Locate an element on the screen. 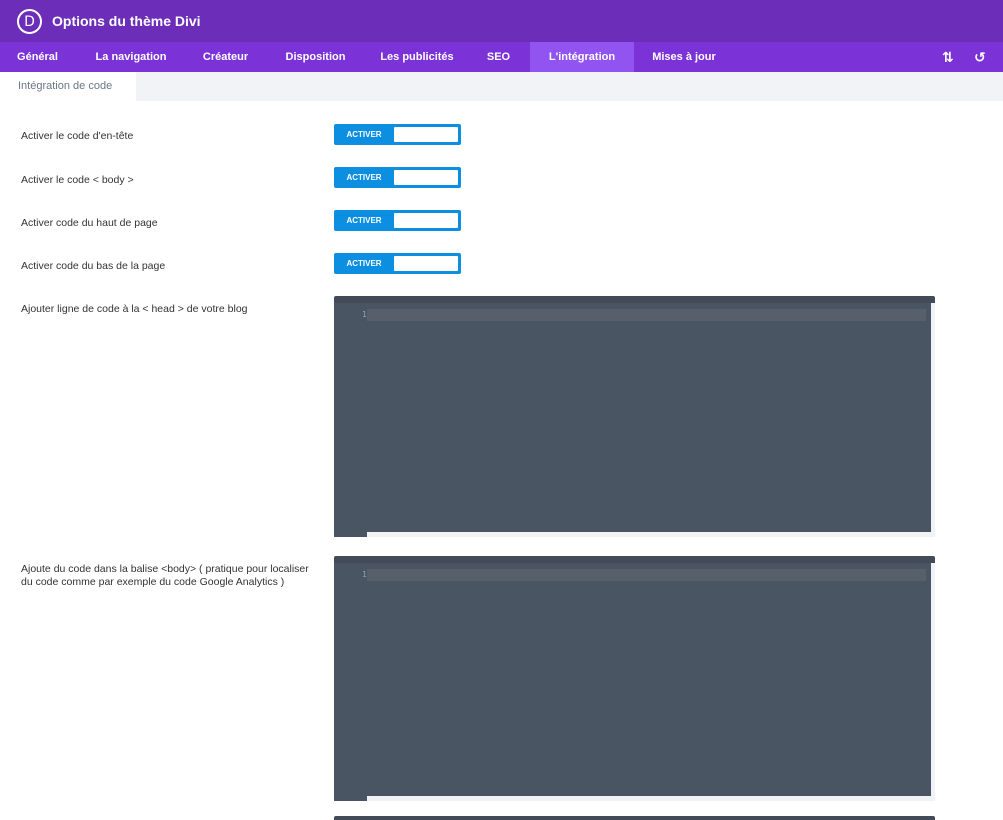 The height and width of the screenshot is (820, 1003). tab-disposition: Disposition is located at coordinates (315, 57).